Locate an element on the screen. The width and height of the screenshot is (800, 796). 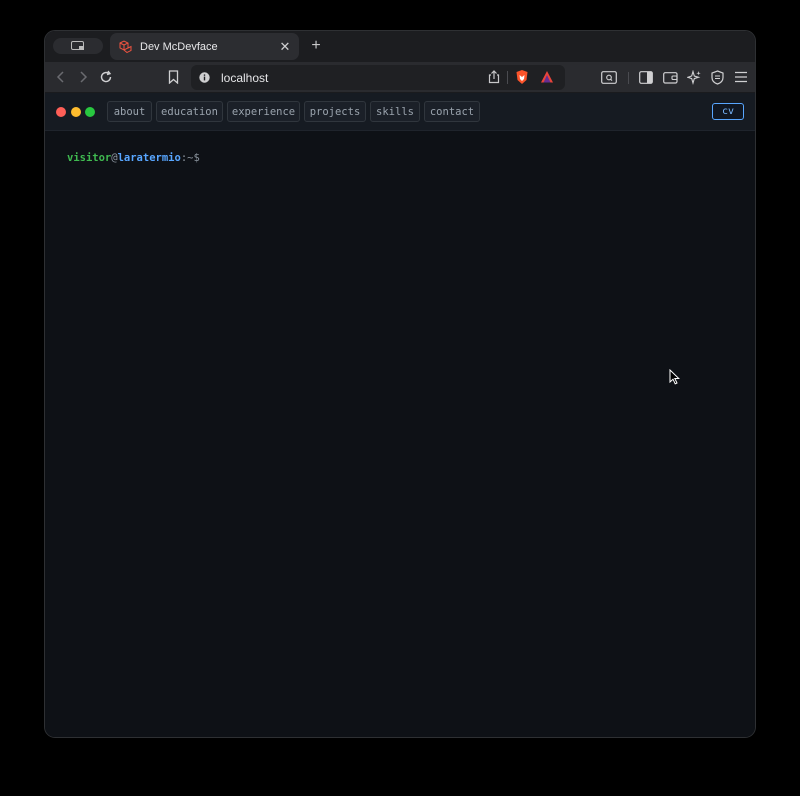
mouse-pointer-icon is located at coordinates (674, 377).